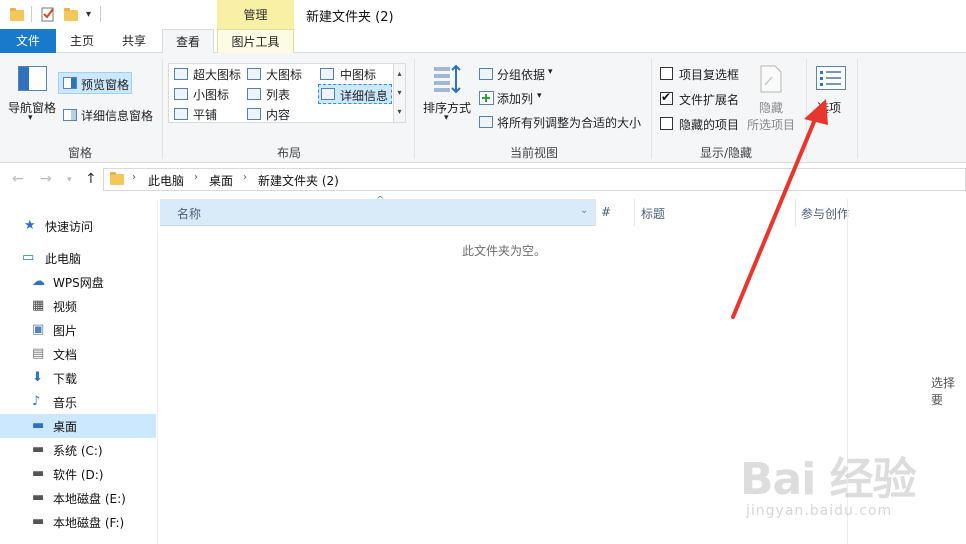 This screenshot has height=544, width=966. Describe the element at coordinates (134, 41) in the screenshot. I see `tab-share: 共享` at that location.